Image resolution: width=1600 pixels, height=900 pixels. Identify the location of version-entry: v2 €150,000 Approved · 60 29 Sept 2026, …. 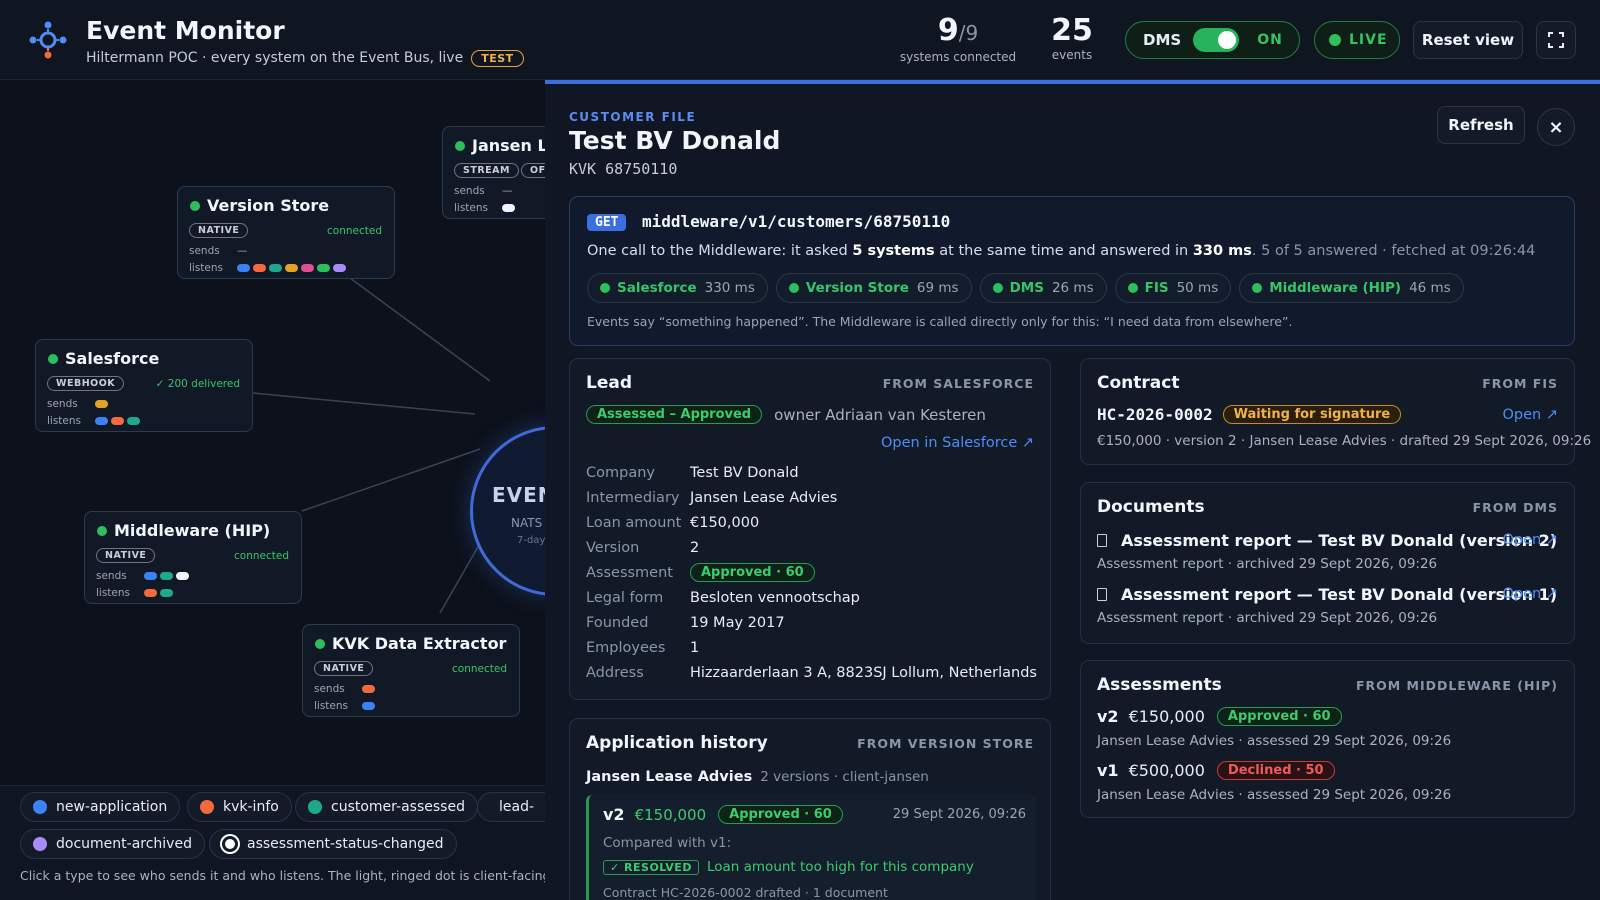
(811, 847).